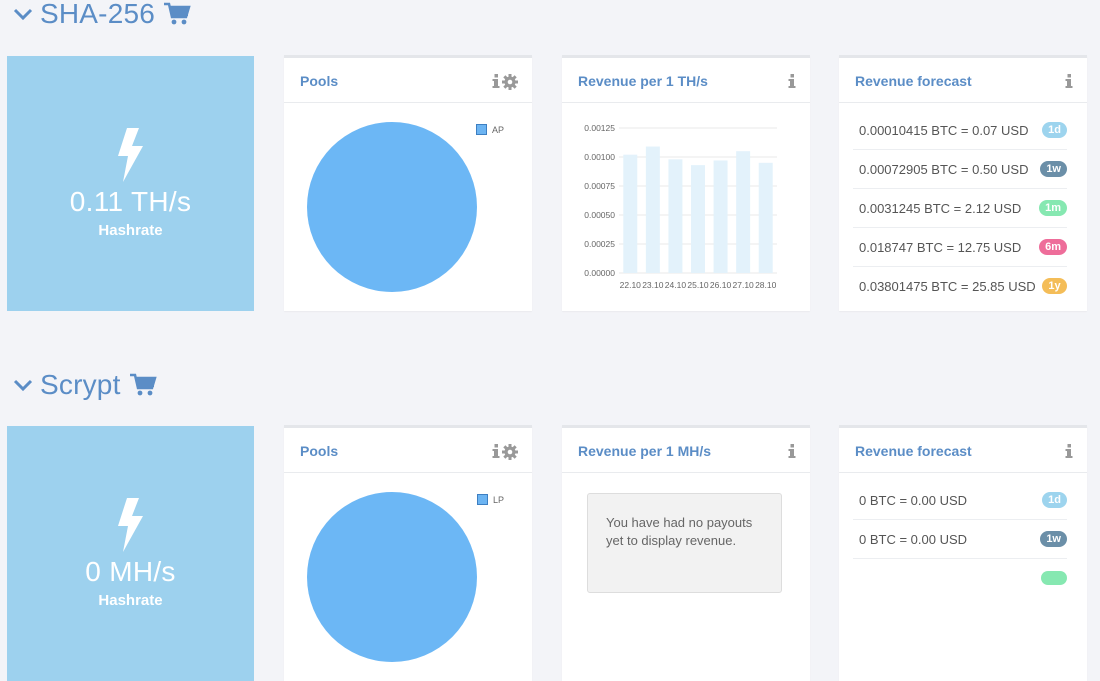 This screenshot has height=681, width=1100. Describe the element at coordinates (599, 273) in the screenshot. I see `y-tick-label: 0.00000` at that location.